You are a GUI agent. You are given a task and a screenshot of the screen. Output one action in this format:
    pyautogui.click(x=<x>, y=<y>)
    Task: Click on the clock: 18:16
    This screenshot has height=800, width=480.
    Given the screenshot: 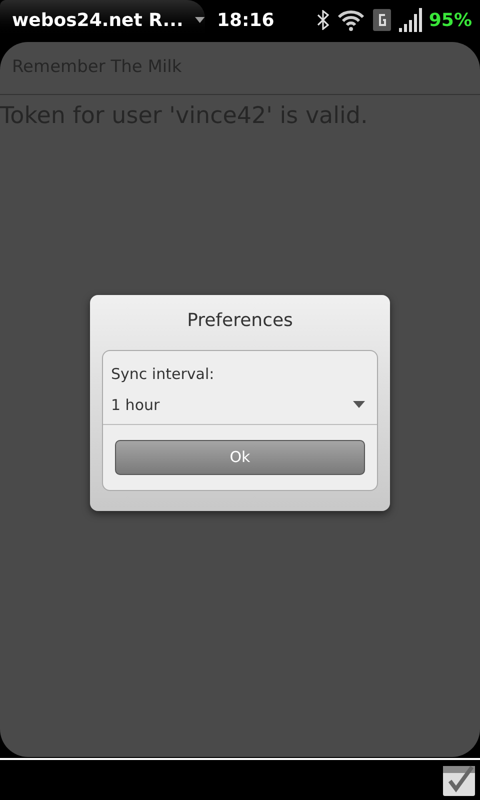 What is the action you would take?
    pyautogui.click(x=245, y=20)
    